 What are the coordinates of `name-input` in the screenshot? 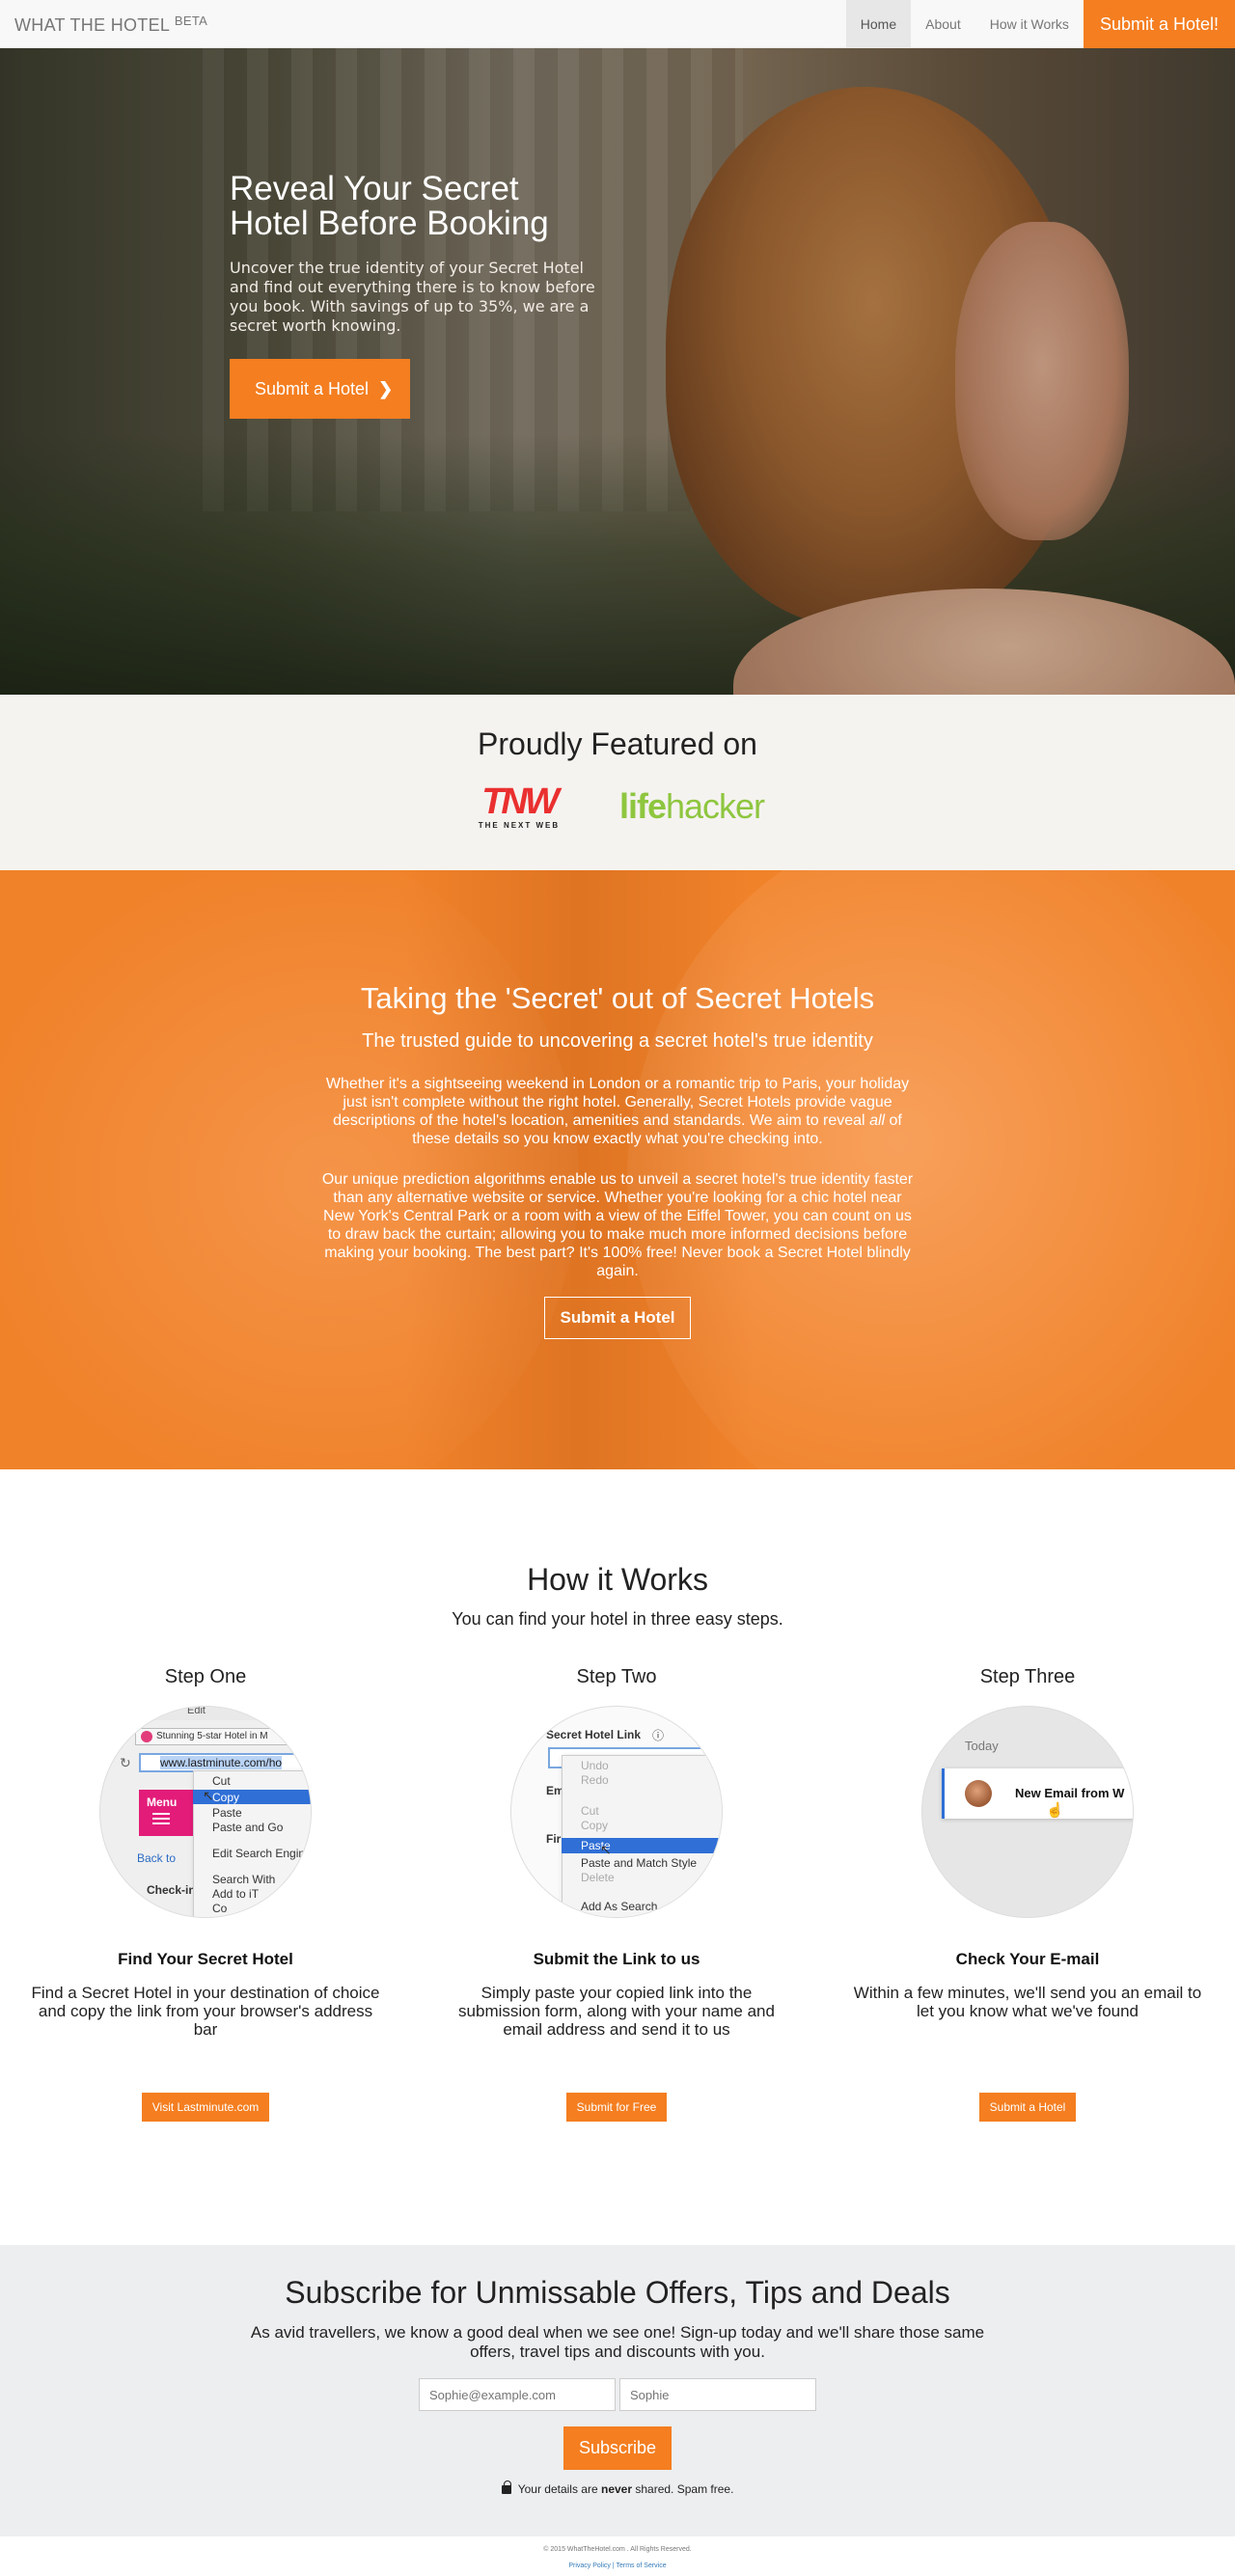 It's located at (717, 2395).